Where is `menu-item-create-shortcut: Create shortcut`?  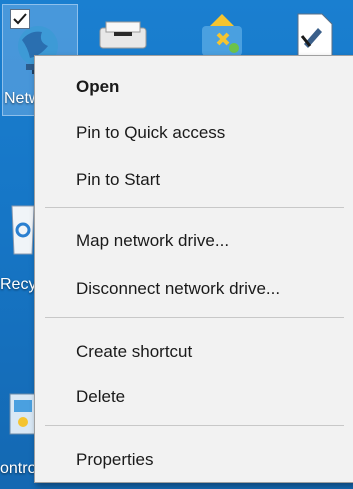 menu-item-create-shortcut: Create shortcut is located at coordinates (194, 352).